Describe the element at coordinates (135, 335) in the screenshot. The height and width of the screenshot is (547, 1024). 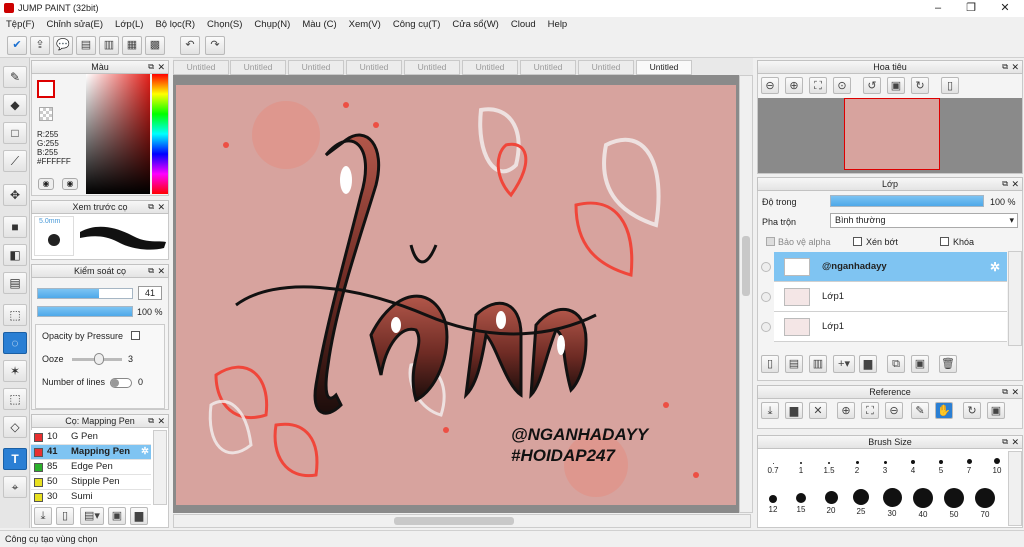
I see `opacity-pressure-checkbox` at that location.